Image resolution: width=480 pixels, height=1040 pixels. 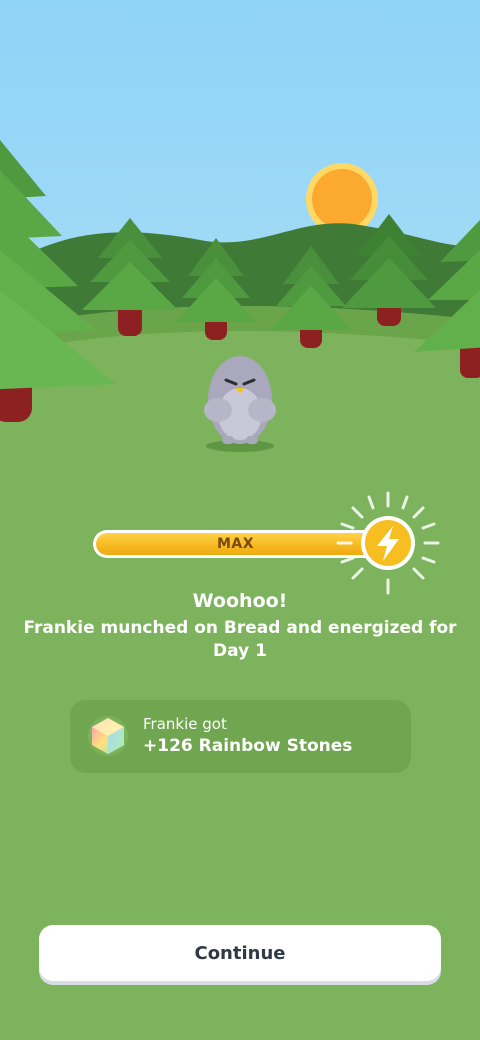 I want to click on reward-value: +126 Rainbow Stones, so click(x=248, y=746).